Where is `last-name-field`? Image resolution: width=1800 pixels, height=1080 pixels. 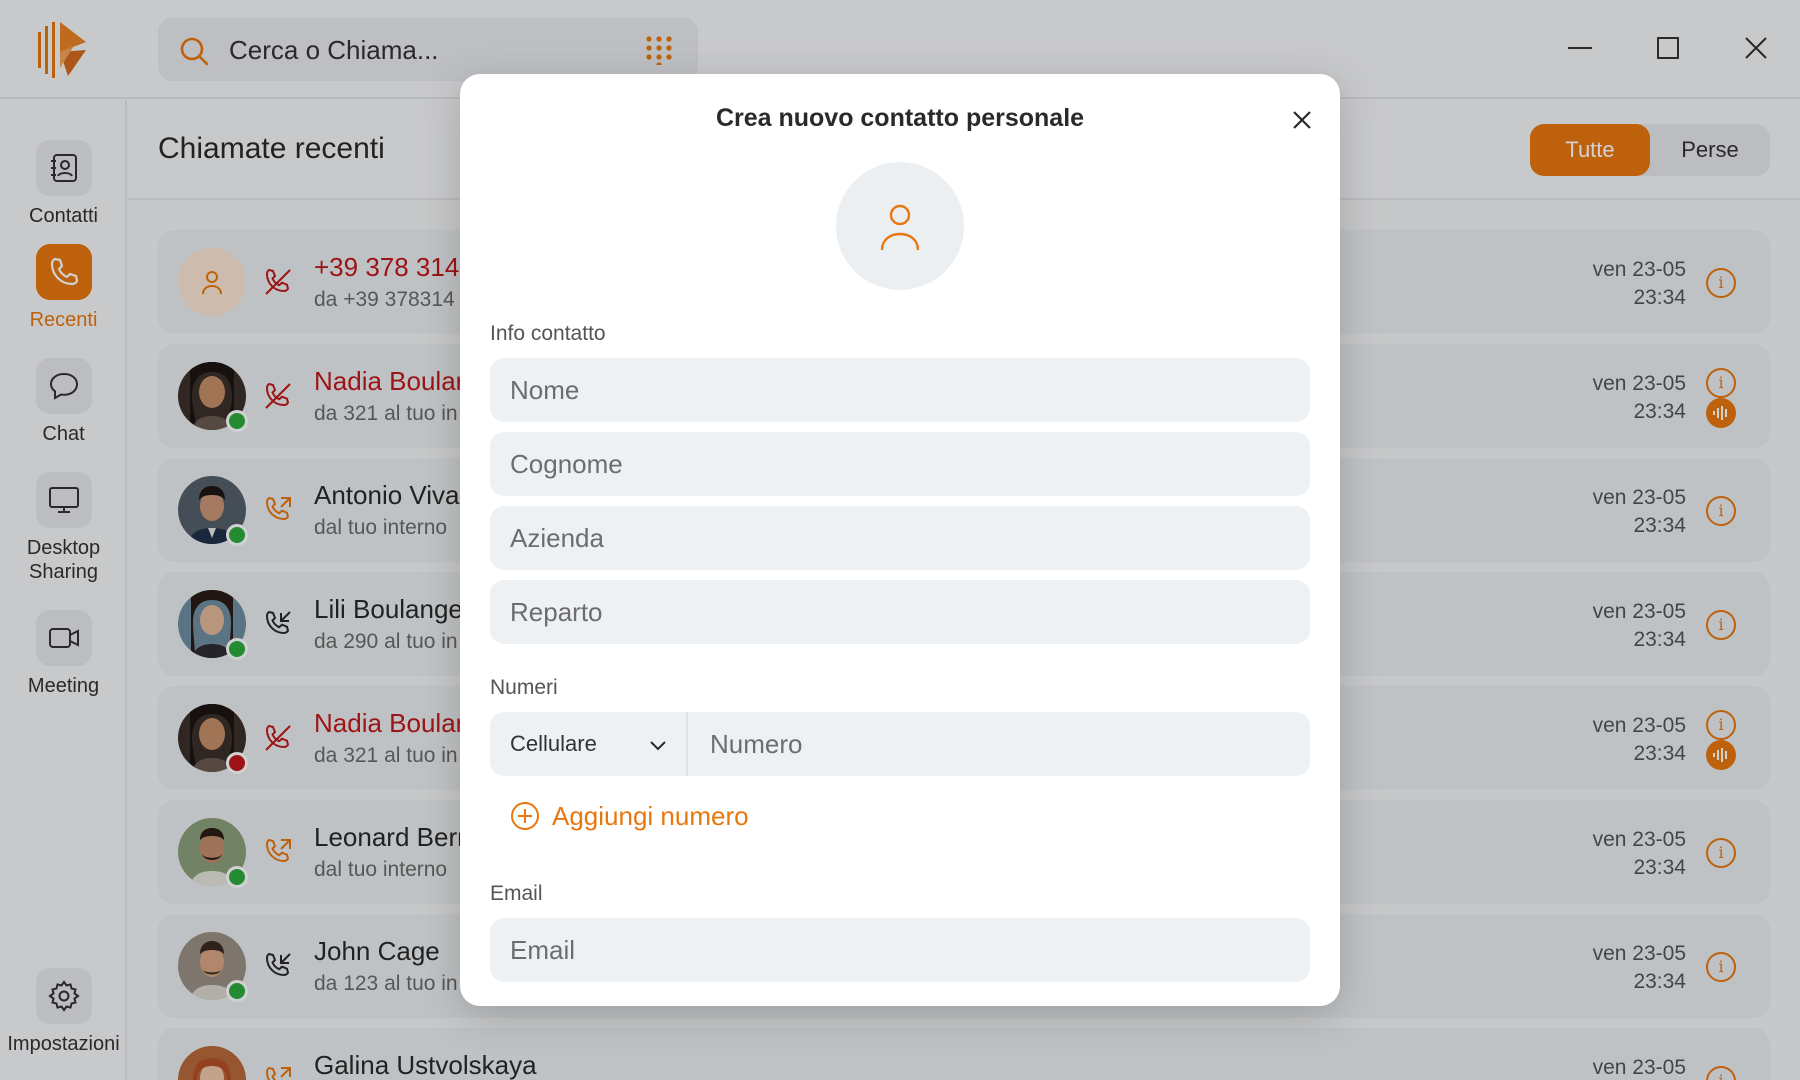 last-name-field is located at coordinates (900, 464).